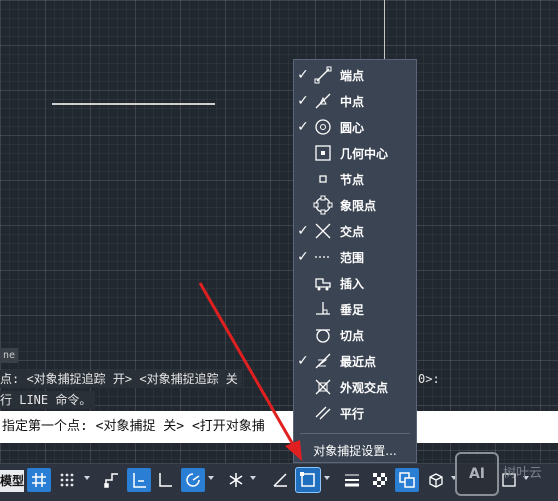  Describe the element at coordinates (477, 474) in the screenshot. I see `watermark-logo: AI` at that location.